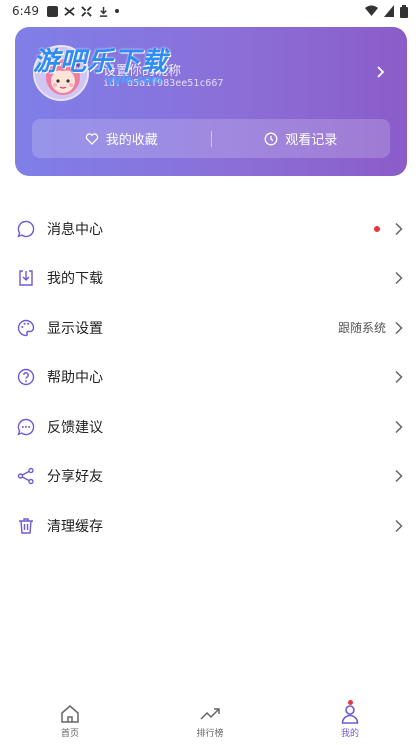 The width and height of the screenshot is (420, 745). I want to click on feedback-icon, so click(26, 427).